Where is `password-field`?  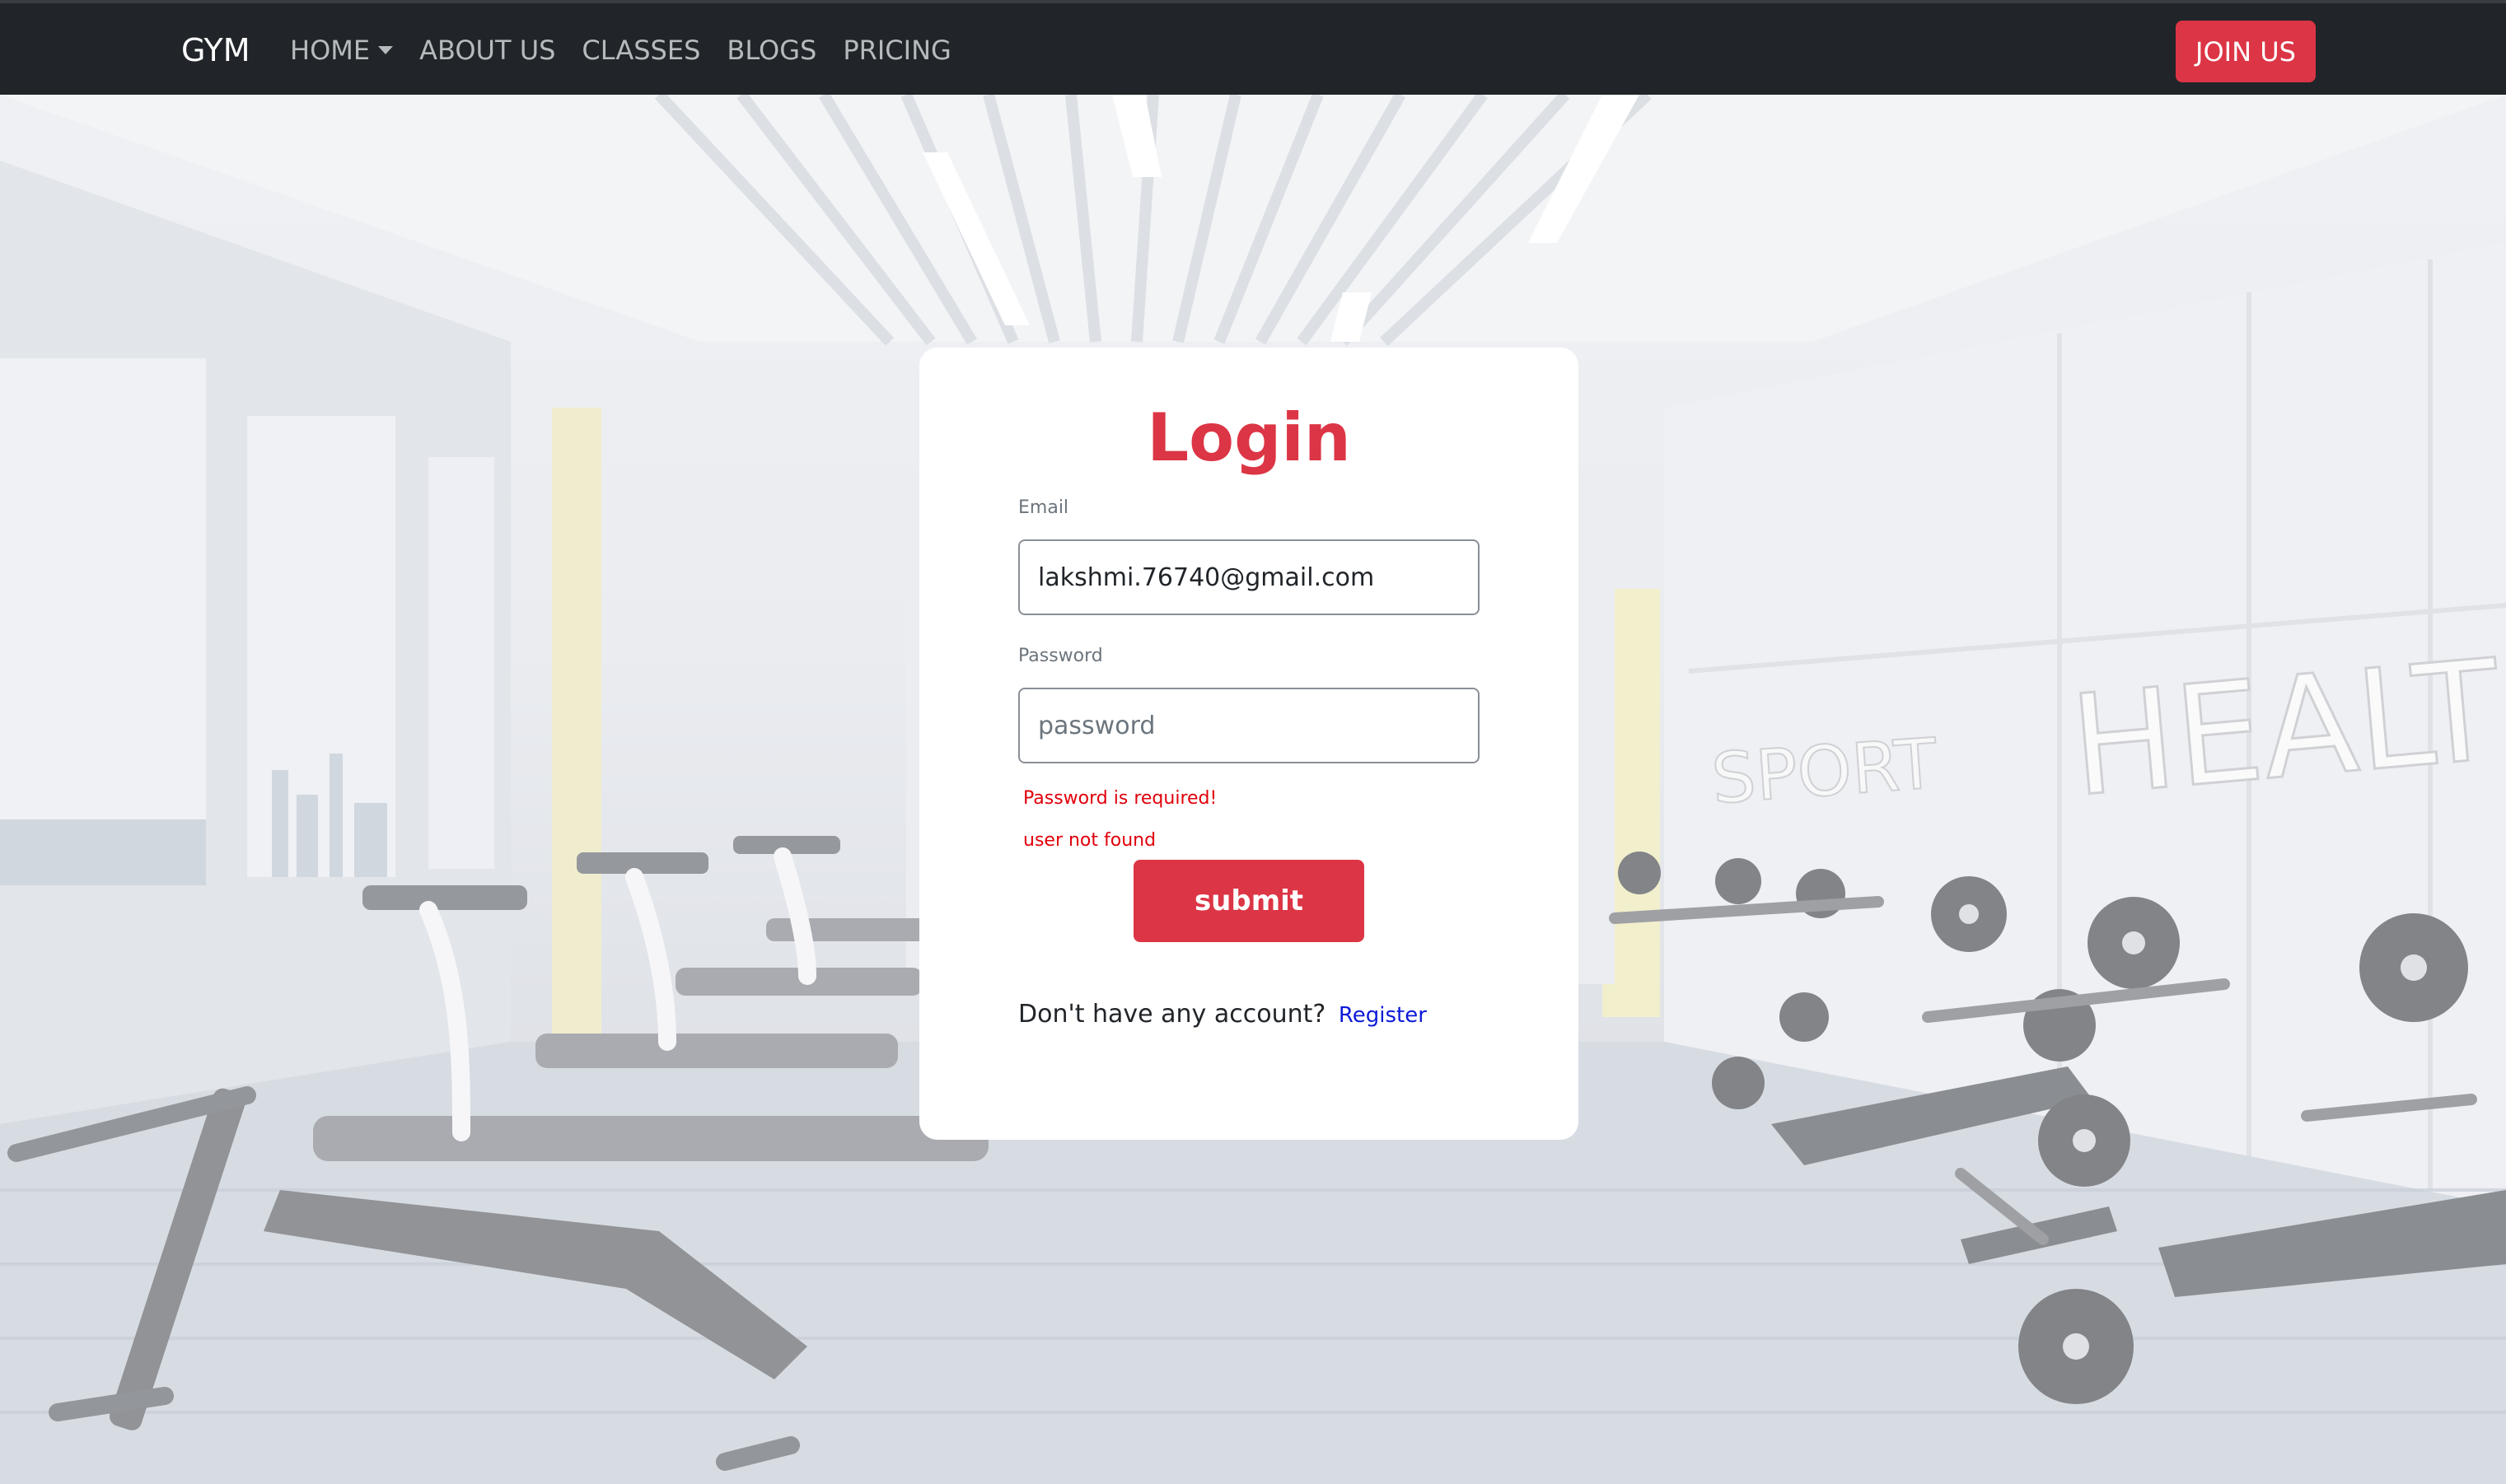 password-field is located at coordinates (1249, 725).